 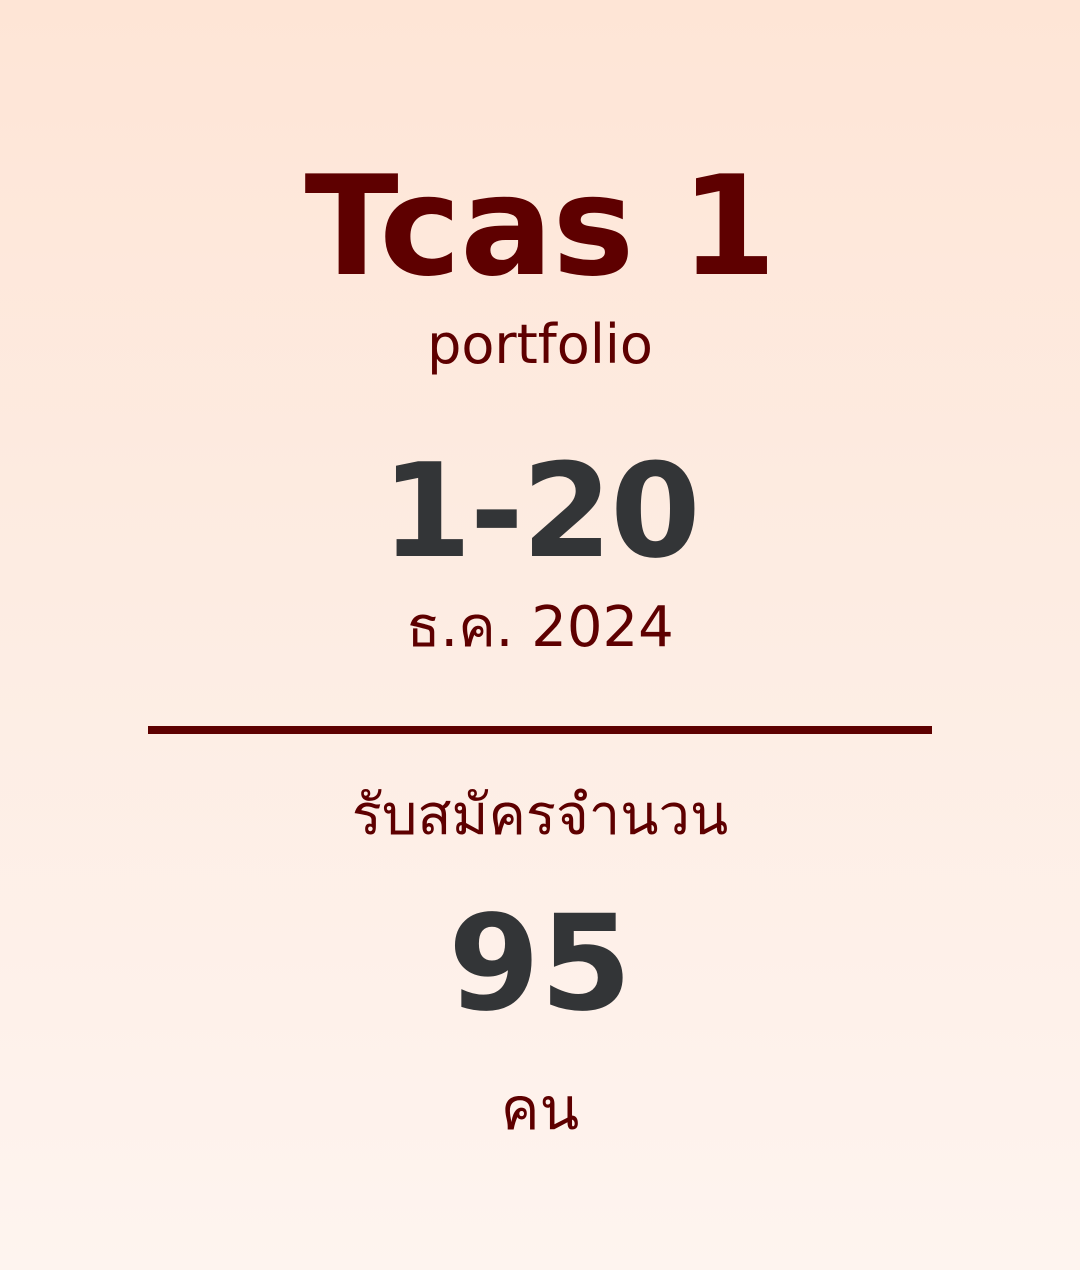 What do you see at coordinates (540, 344) in the screenshot?
I see `round-type-subtitle: portfolio` at bounding box center [540, 344].